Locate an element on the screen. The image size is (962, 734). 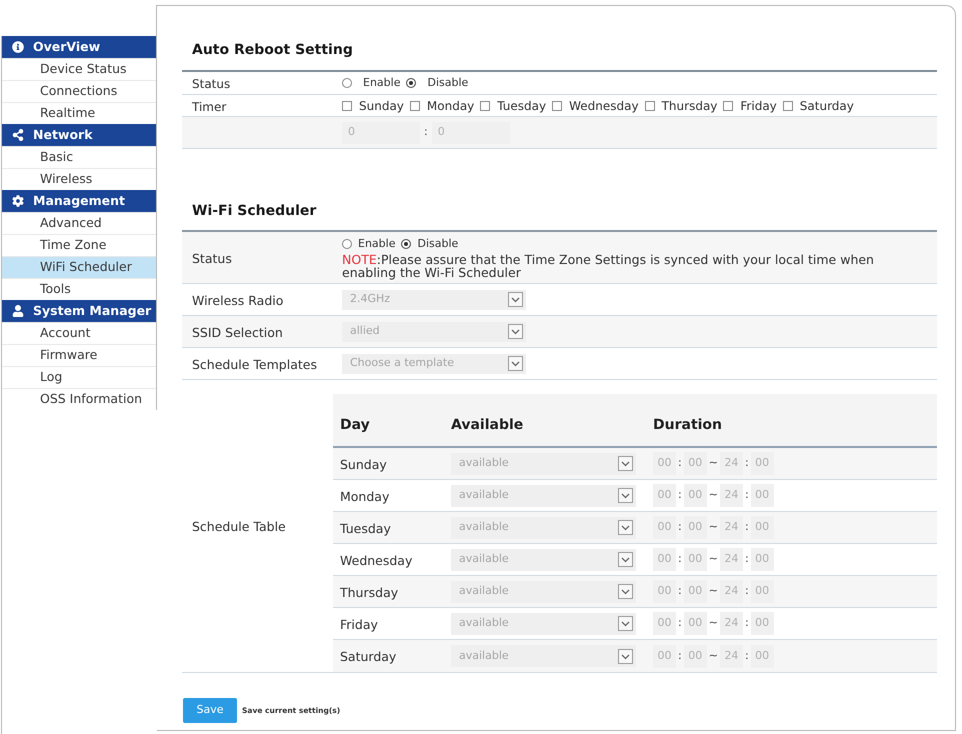
day-cell: Friday is located at coordinates (359, 624).